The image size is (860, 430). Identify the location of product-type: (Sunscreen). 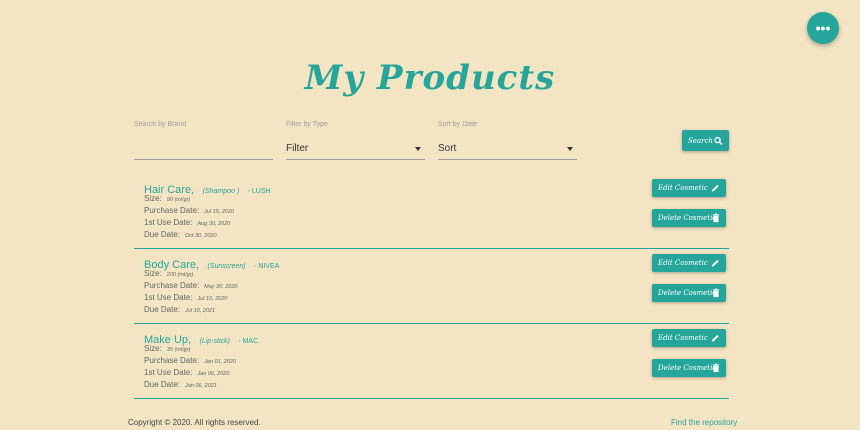
(226, 266).